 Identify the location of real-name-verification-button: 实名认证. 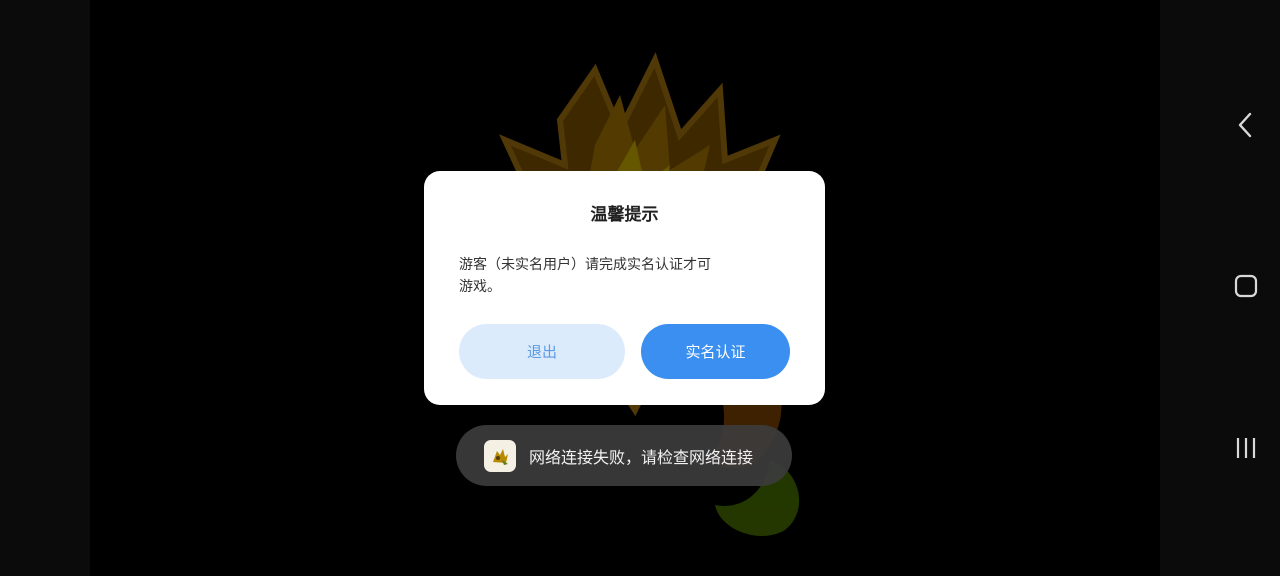
(715, 351).